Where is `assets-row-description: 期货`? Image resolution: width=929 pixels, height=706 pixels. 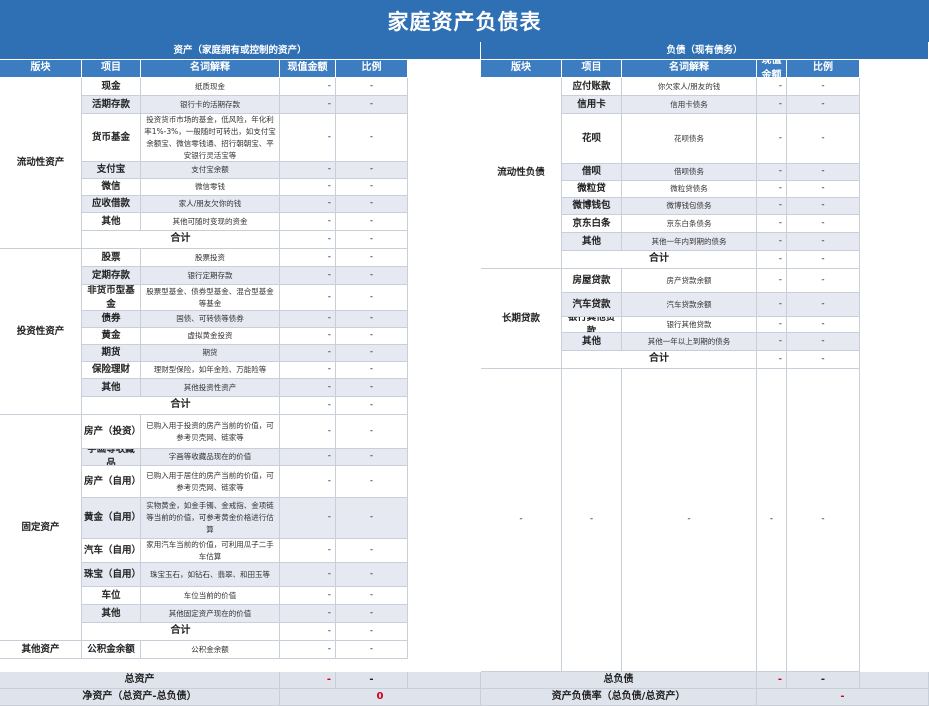
assets-row-description: 期货 is located at coordinates (210, 353).